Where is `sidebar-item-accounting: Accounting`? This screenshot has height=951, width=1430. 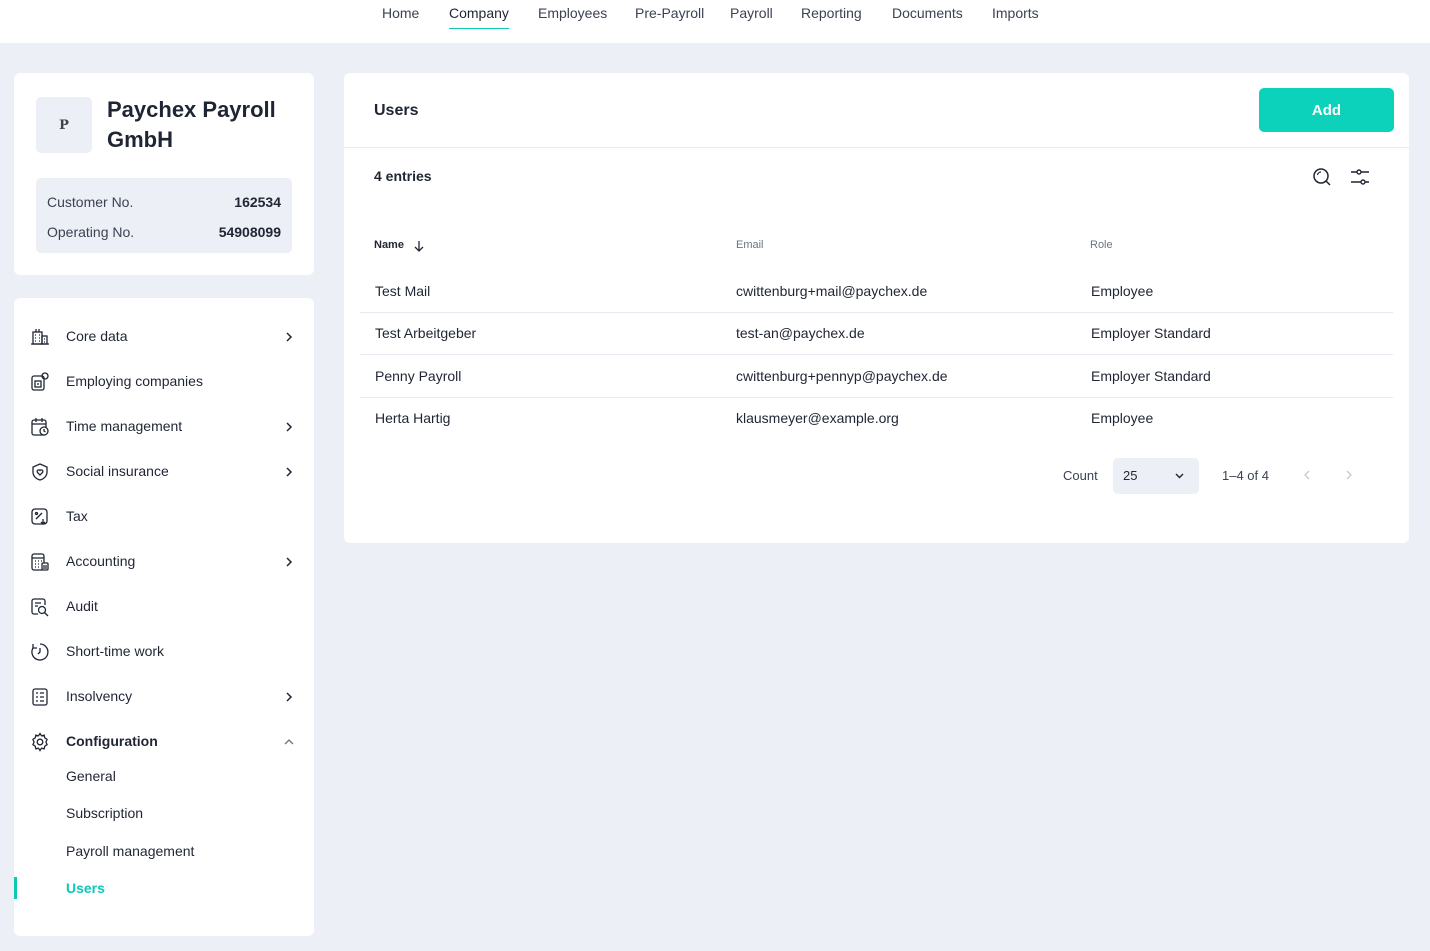 sidebar-item-accounting: Accounting is located at coordinates (164, 562).